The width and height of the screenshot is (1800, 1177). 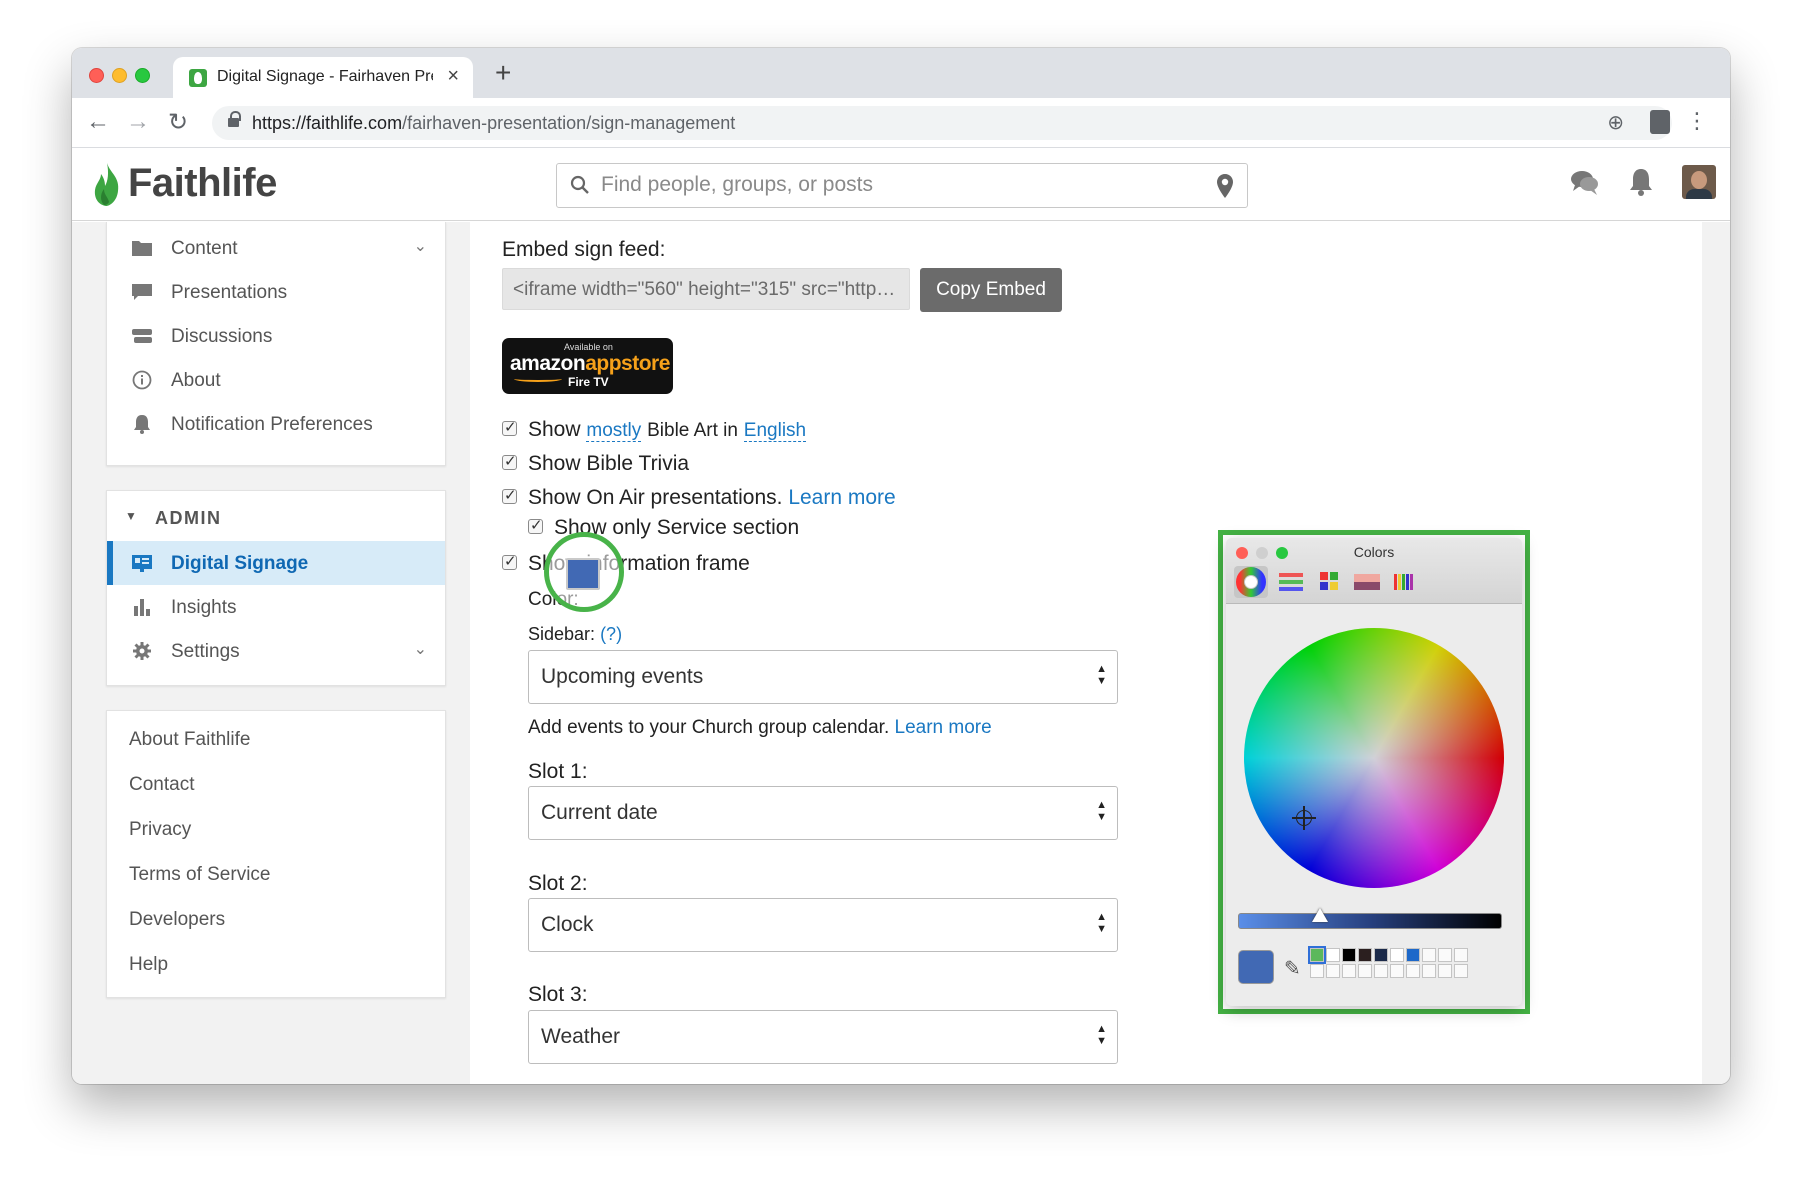 I want to click on browser-menu-icon: ⋮, so click(x=1697, y=121).